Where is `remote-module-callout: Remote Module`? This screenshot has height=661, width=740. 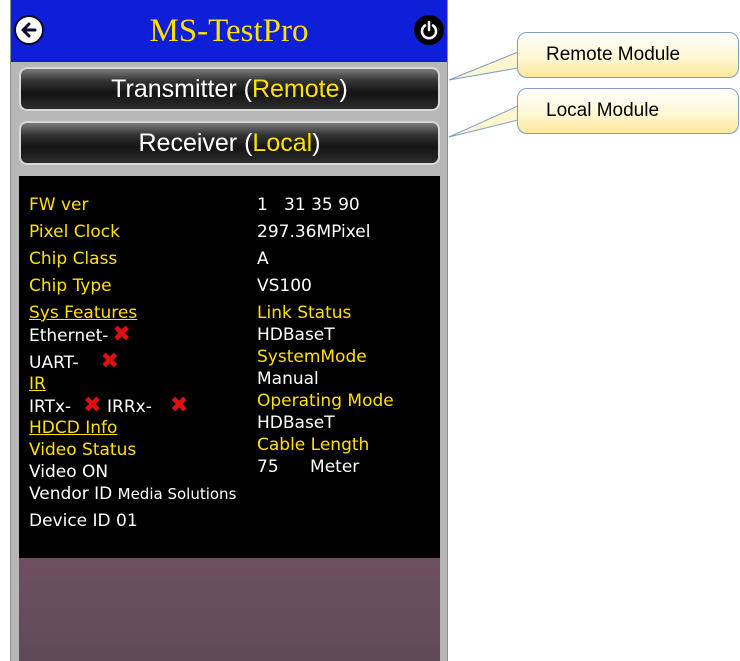 remote-module-callout: Remote Module is located at coordinates (628, 55).